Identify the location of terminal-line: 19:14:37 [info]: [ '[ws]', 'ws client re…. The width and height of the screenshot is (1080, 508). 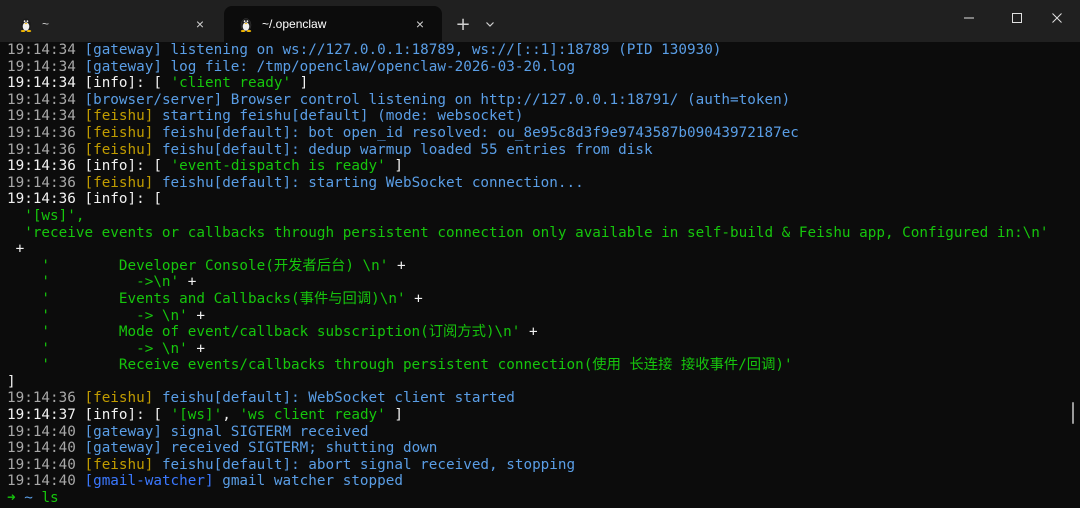
(537, 415).